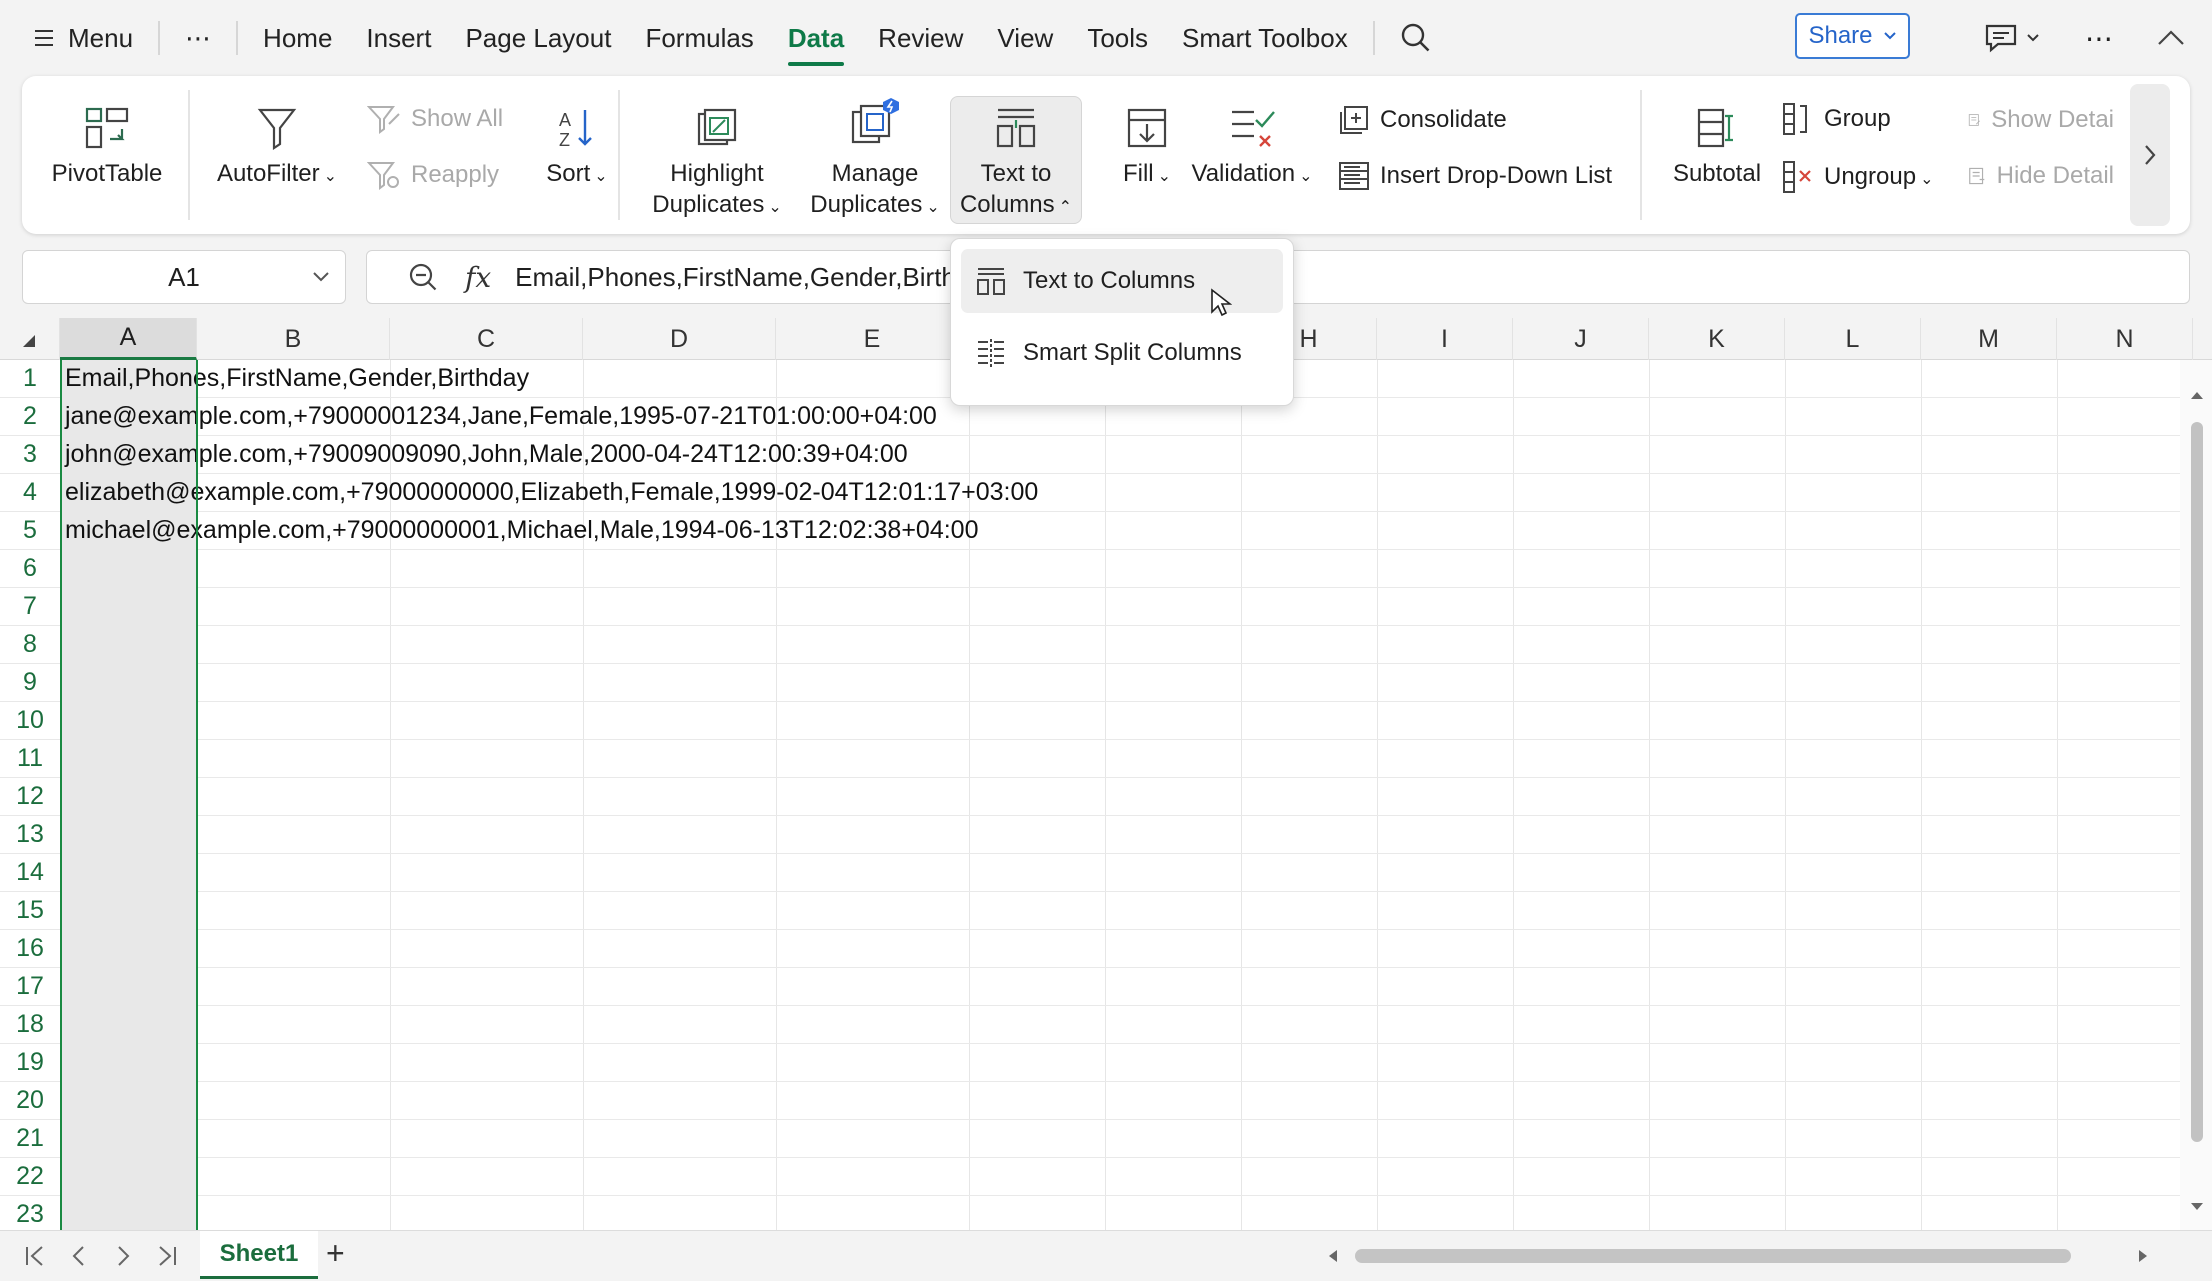 The height and width of the screenshot is (1281, 2212). I want to click on text-to-columns-button: Text to Columns ⌃, so click(1016, 164).